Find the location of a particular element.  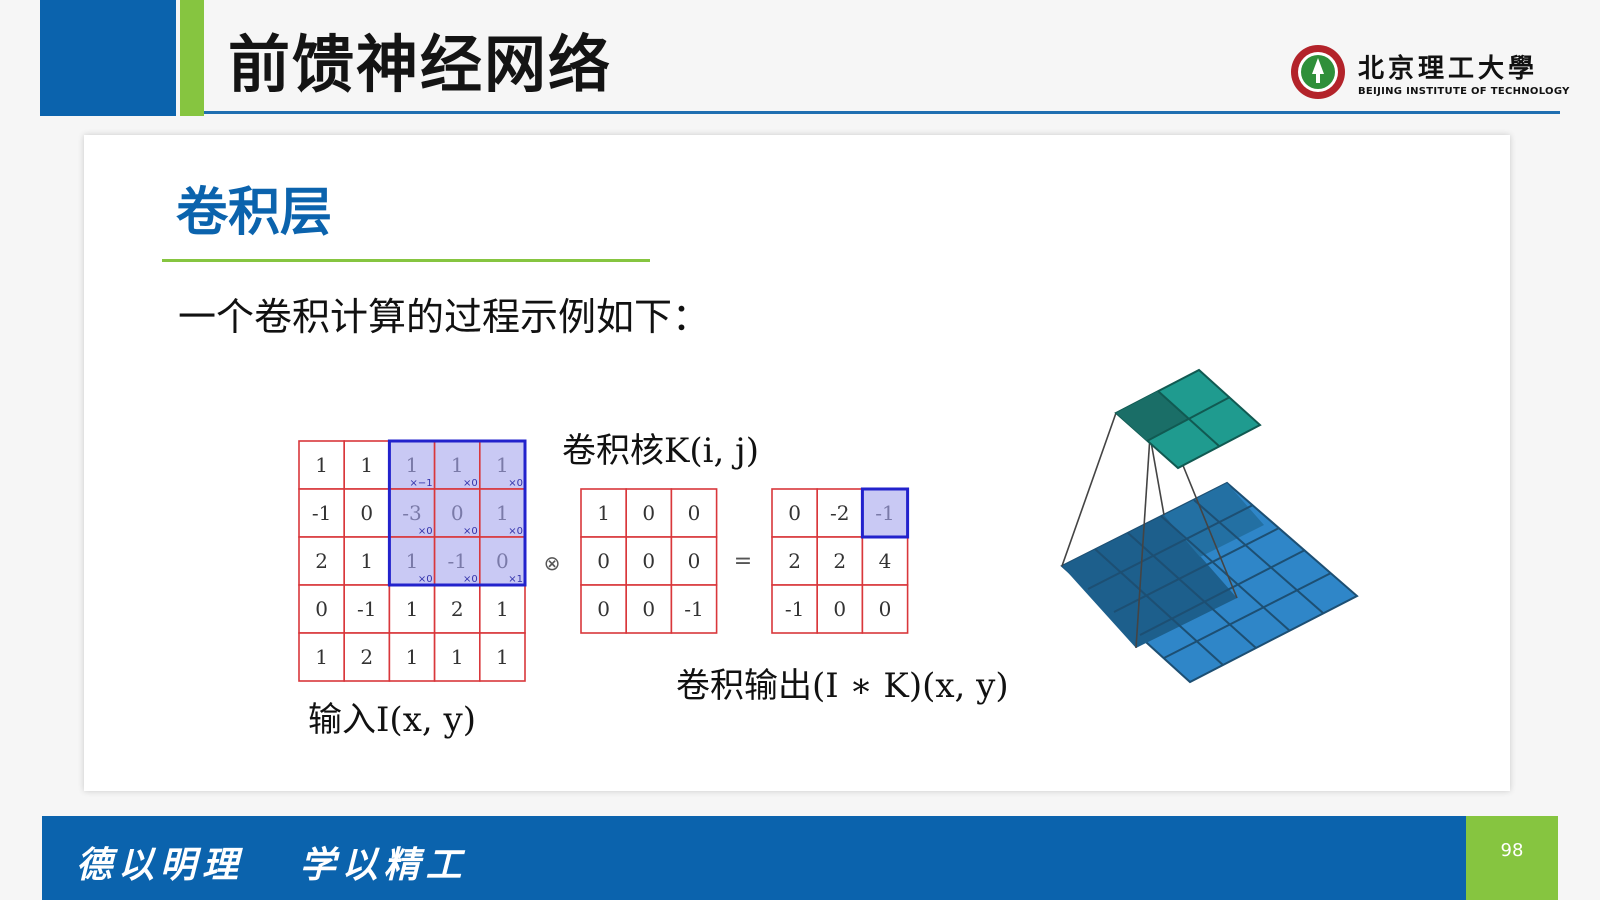

kernel-value: -1 is located at coordinates (693, 609).